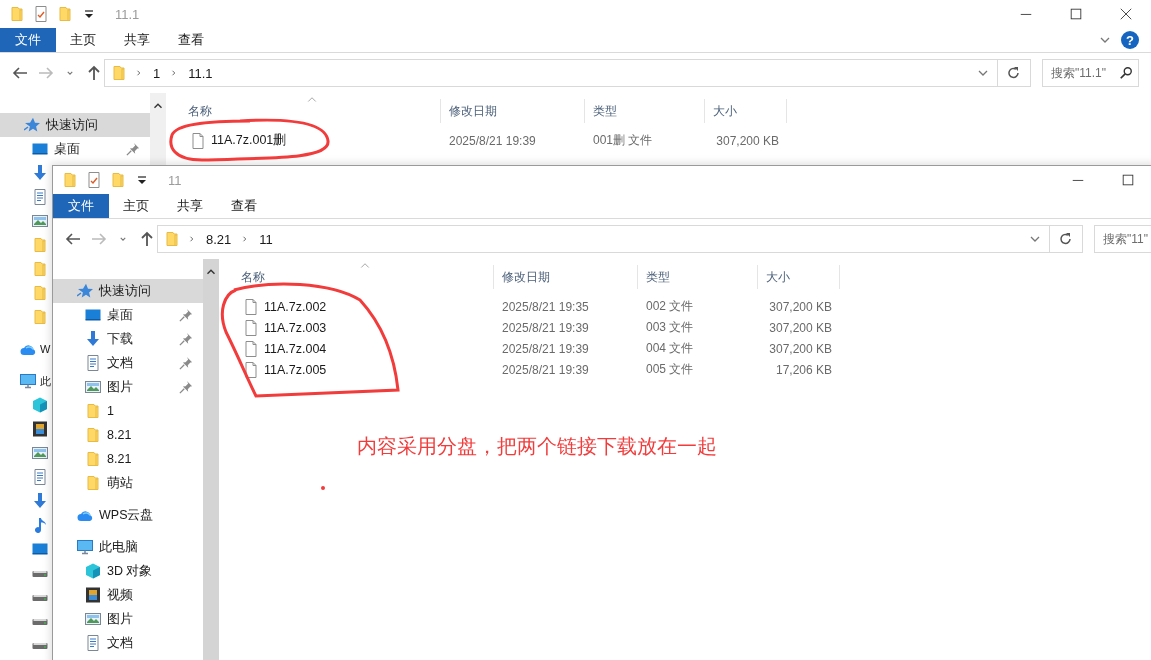  What do you see at coordinates (219, 239) in the screenshot?
I see `breadcrumb-item: 8.21` at bounding box center [219, 239].